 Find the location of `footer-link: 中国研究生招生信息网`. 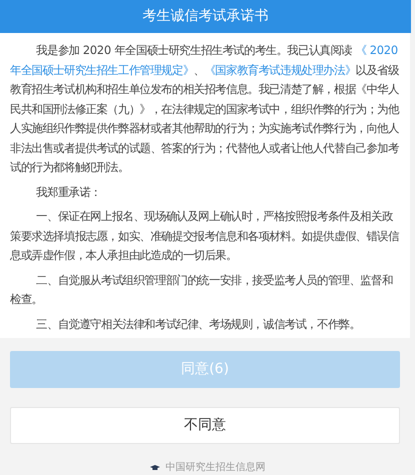

footer-link: 中国研究生招生信息网 is located at coordinates (216, 467).